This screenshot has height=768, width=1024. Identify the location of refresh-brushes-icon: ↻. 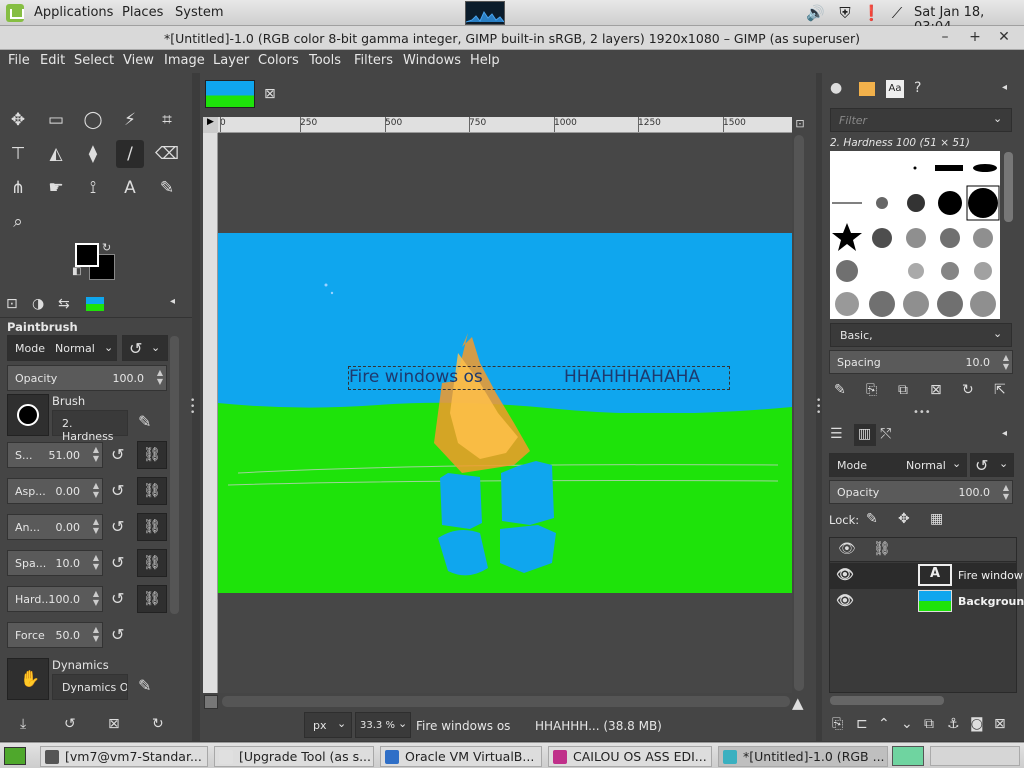
(968, 390).